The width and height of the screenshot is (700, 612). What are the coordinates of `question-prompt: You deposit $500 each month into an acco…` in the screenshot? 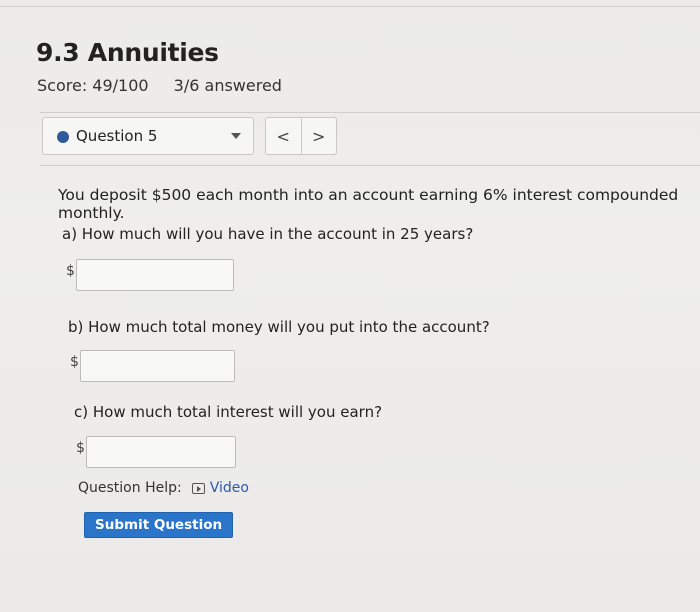 It's located at (368, 204).